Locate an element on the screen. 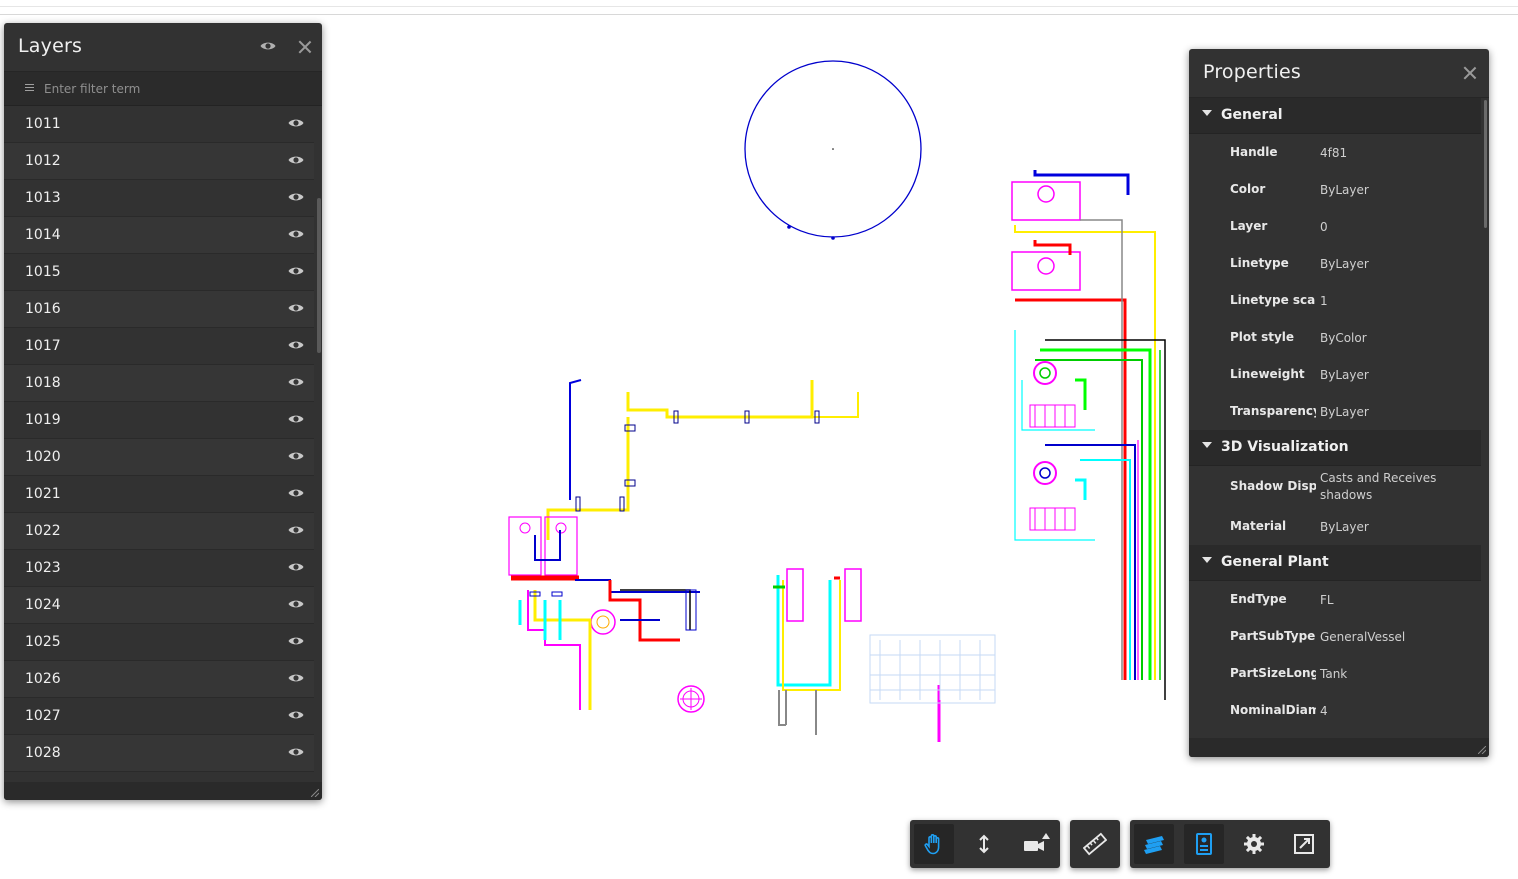 Image resolution: width=1518 pixels, height=879 pixels. property-row: Shadow Disp... Casts and Receives shadows is located at coordinates (1335, 487).